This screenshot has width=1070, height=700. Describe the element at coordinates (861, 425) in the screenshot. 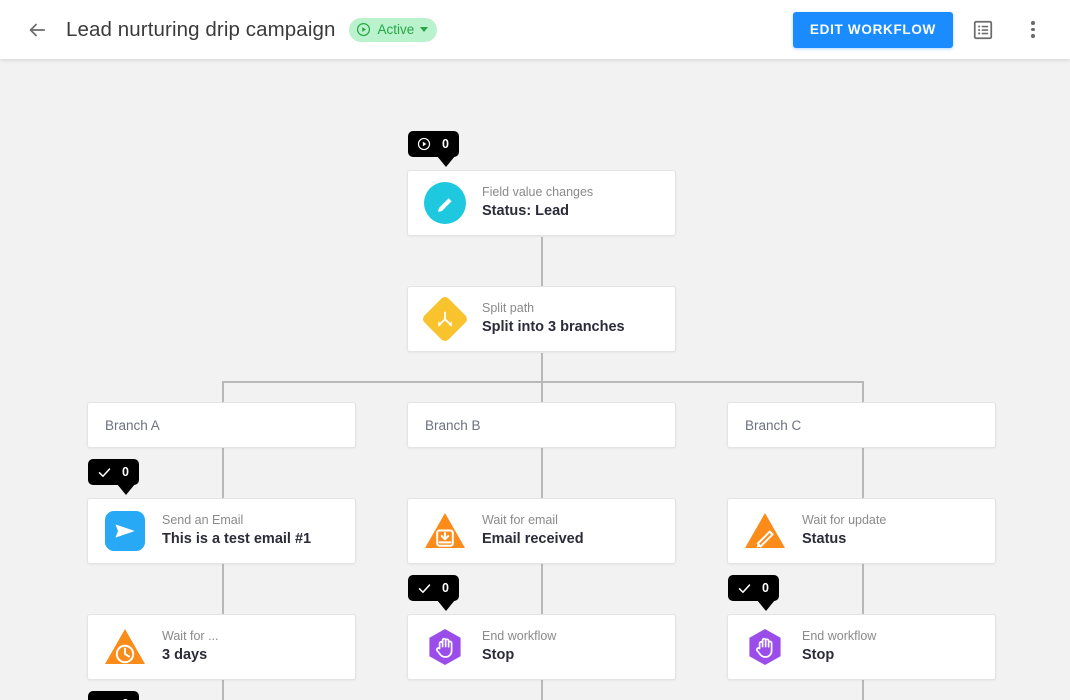

I see `branch-header-c: Branch C` at that location.